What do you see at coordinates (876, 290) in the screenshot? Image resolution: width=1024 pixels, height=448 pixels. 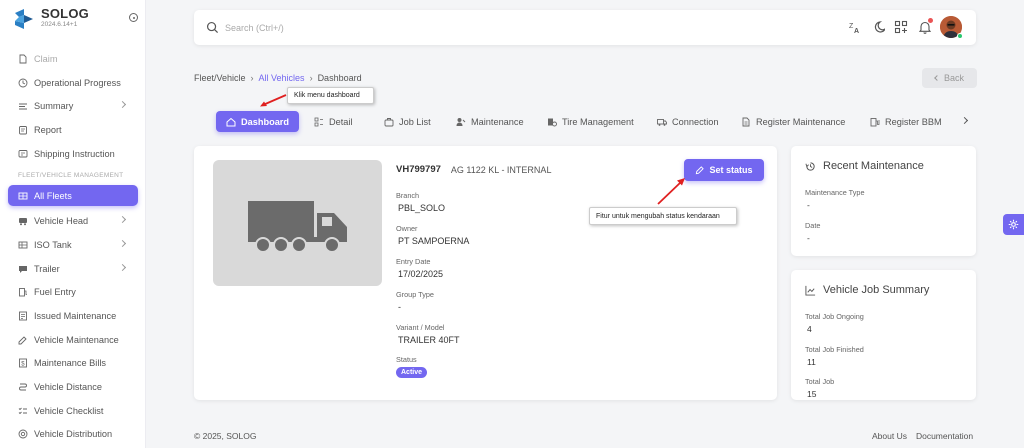 I see `card-title-text: Vehicle Job Summary` at bounding box center [876, 290].